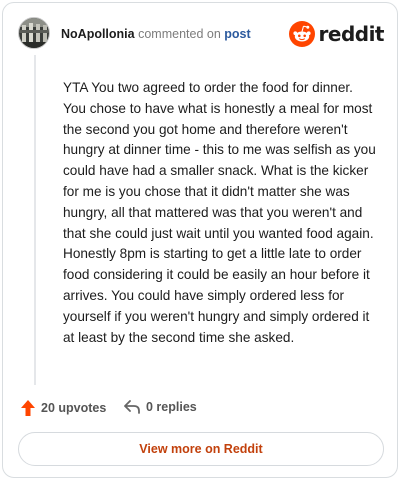  Describe the element at coordinates (351, 34) in the screenshot. I see `reddit-wordmark: reddit` at that location.